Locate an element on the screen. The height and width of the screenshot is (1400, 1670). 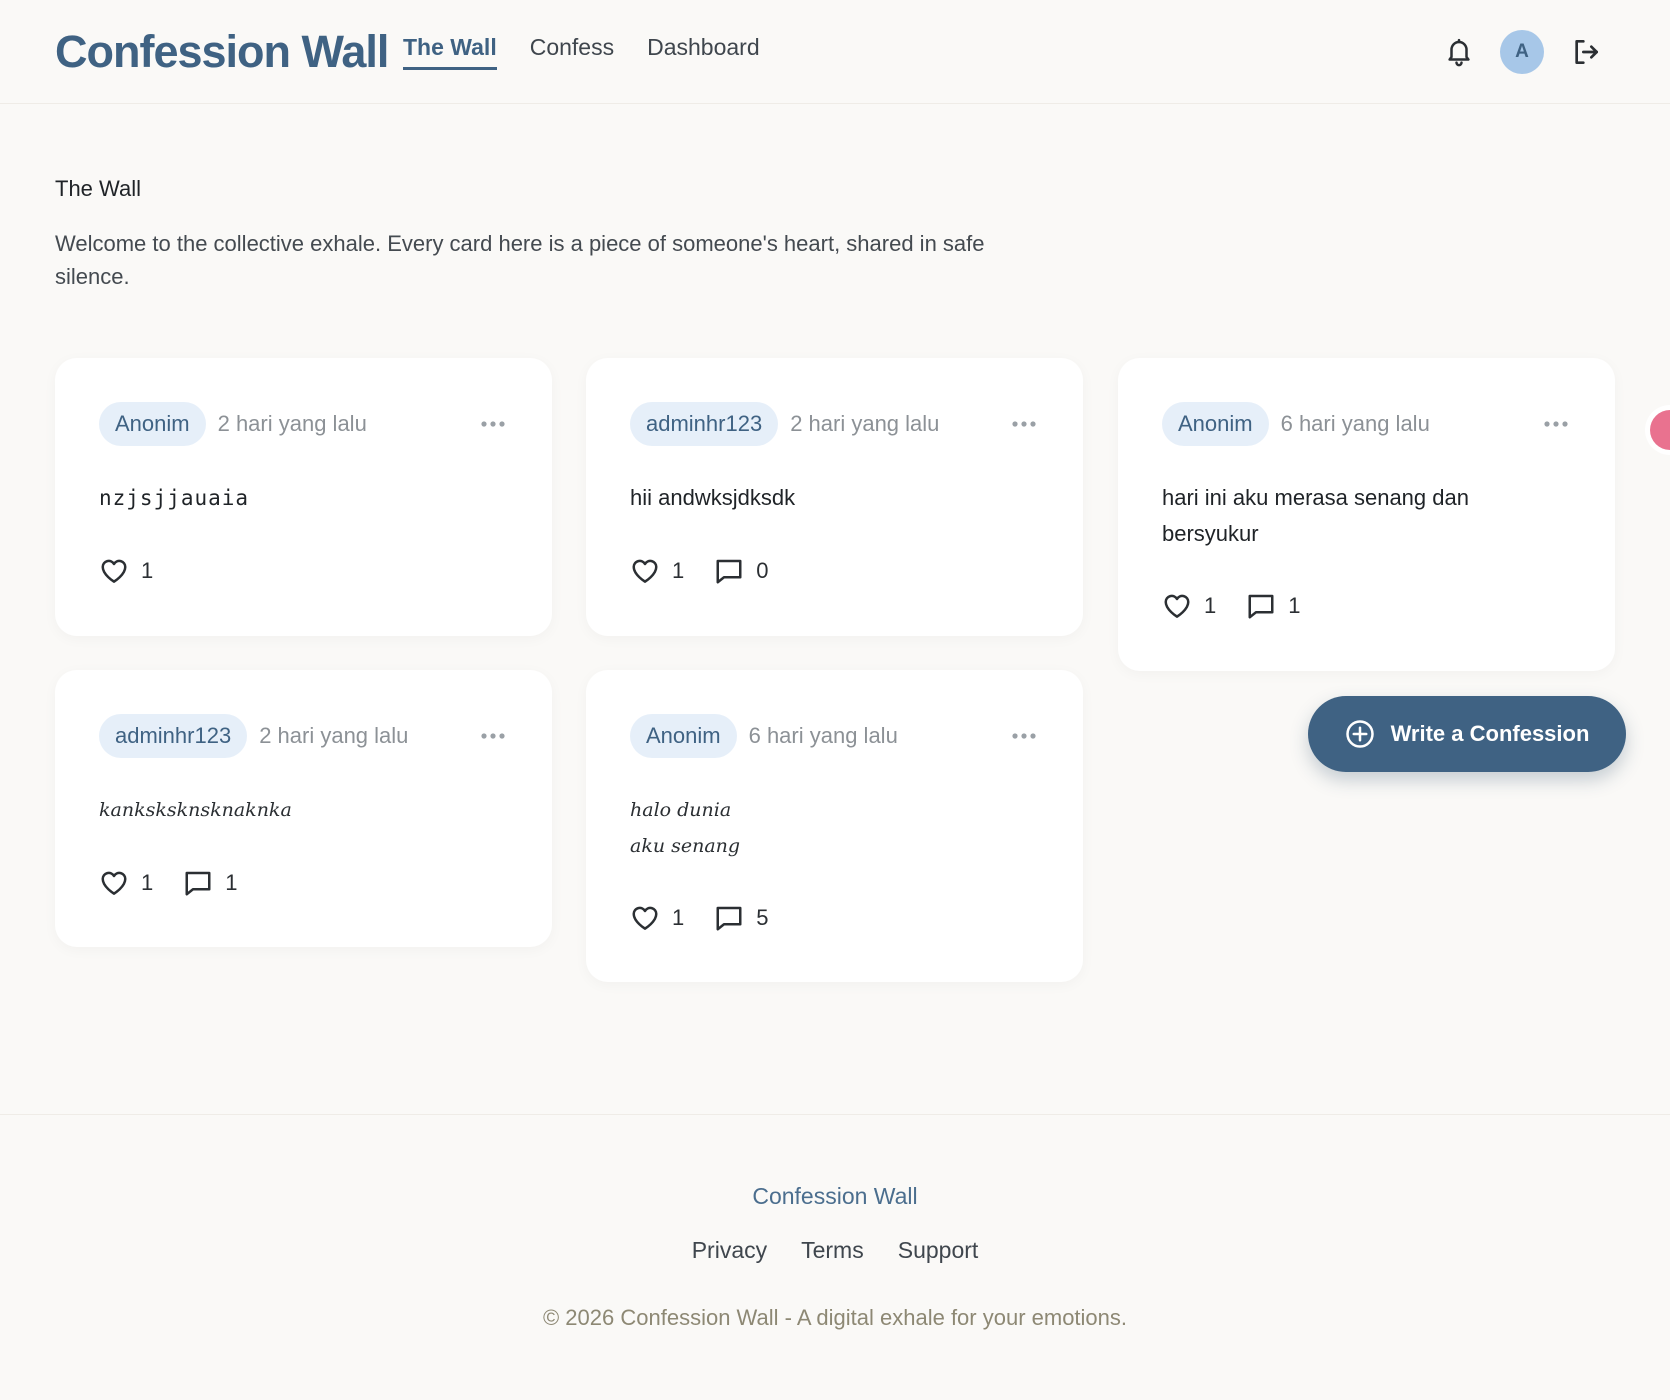
comment-button: 5 is located at coordinates (741, 918).